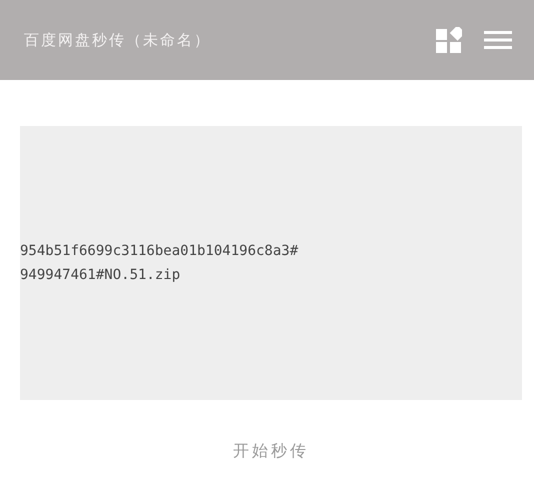 Image resolution: width=534 pixels, height=477 pixels. What do you see at coordinates (118, 40) in the screenshot?
I see `page-title: 百度网盘秒传（未命名）` at bounding box center [118, 40].